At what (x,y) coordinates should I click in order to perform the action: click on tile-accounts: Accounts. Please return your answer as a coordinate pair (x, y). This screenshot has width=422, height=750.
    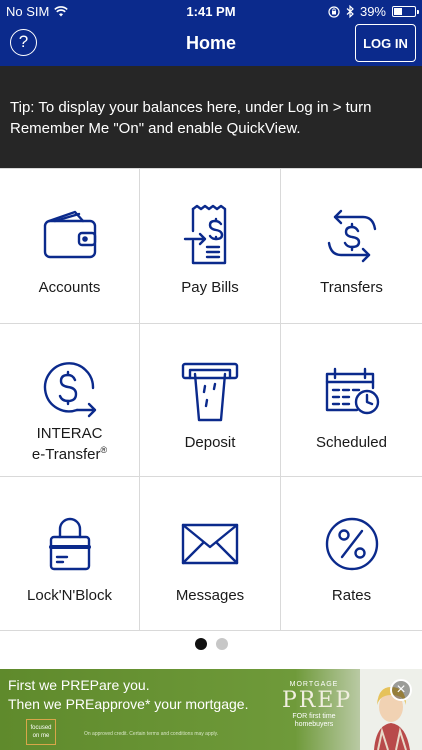
    Looking at the image, I should click on (70, 246).